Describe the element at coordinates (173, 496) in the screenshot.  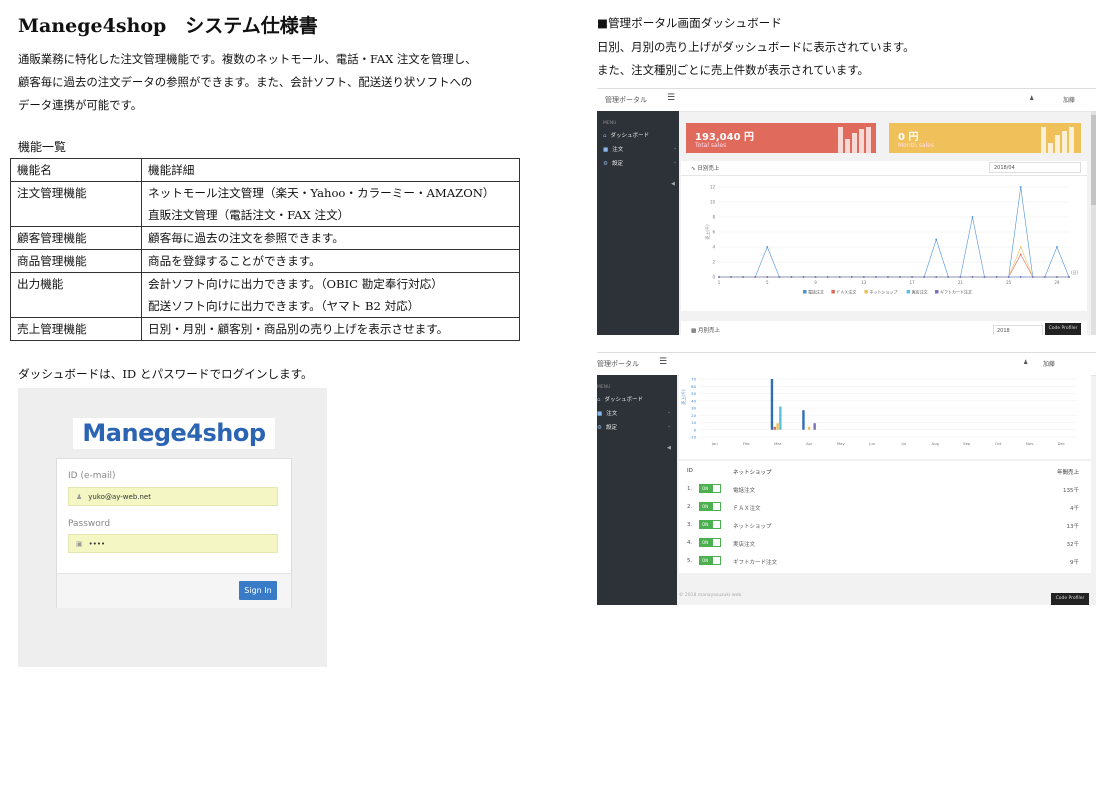
I see `email-field: ♟ yuko@ay-web.net` at that location.